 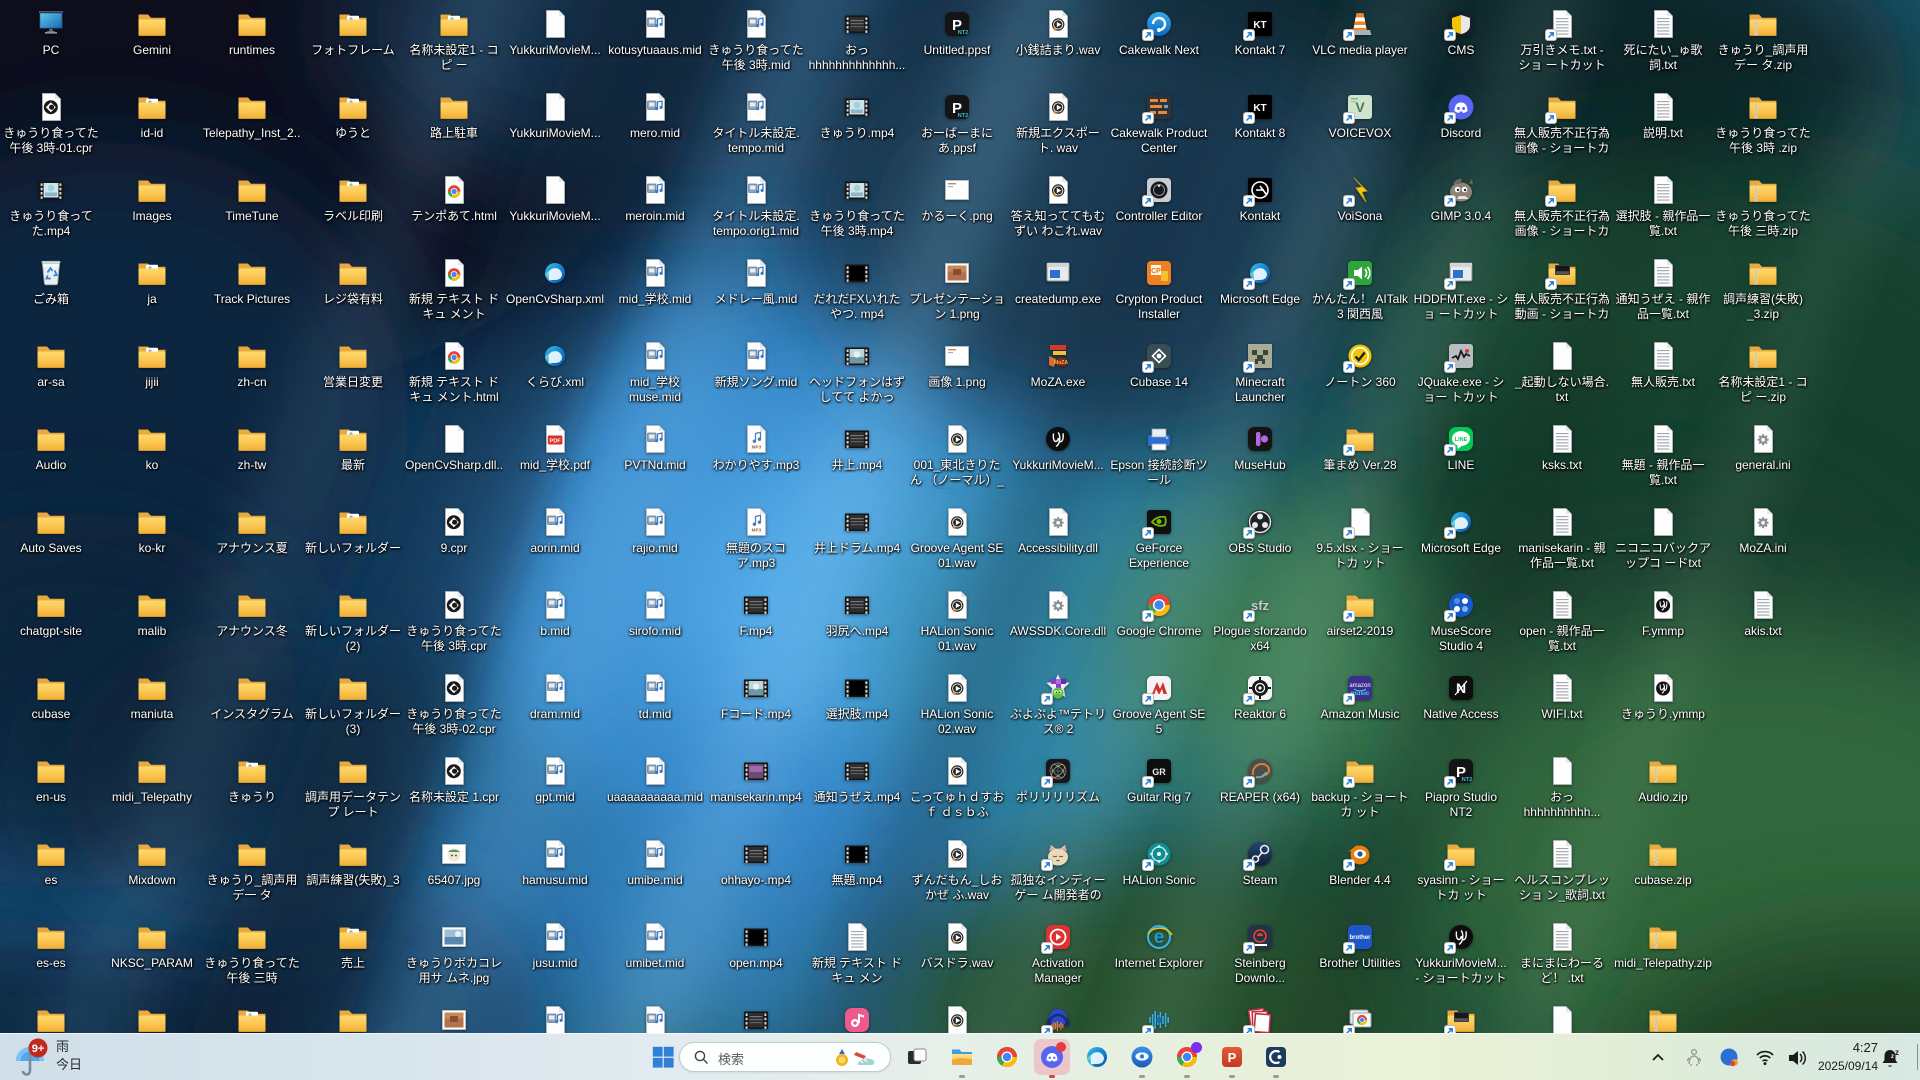 I want to click on svg-text: e, so click(x=1159, y=937).